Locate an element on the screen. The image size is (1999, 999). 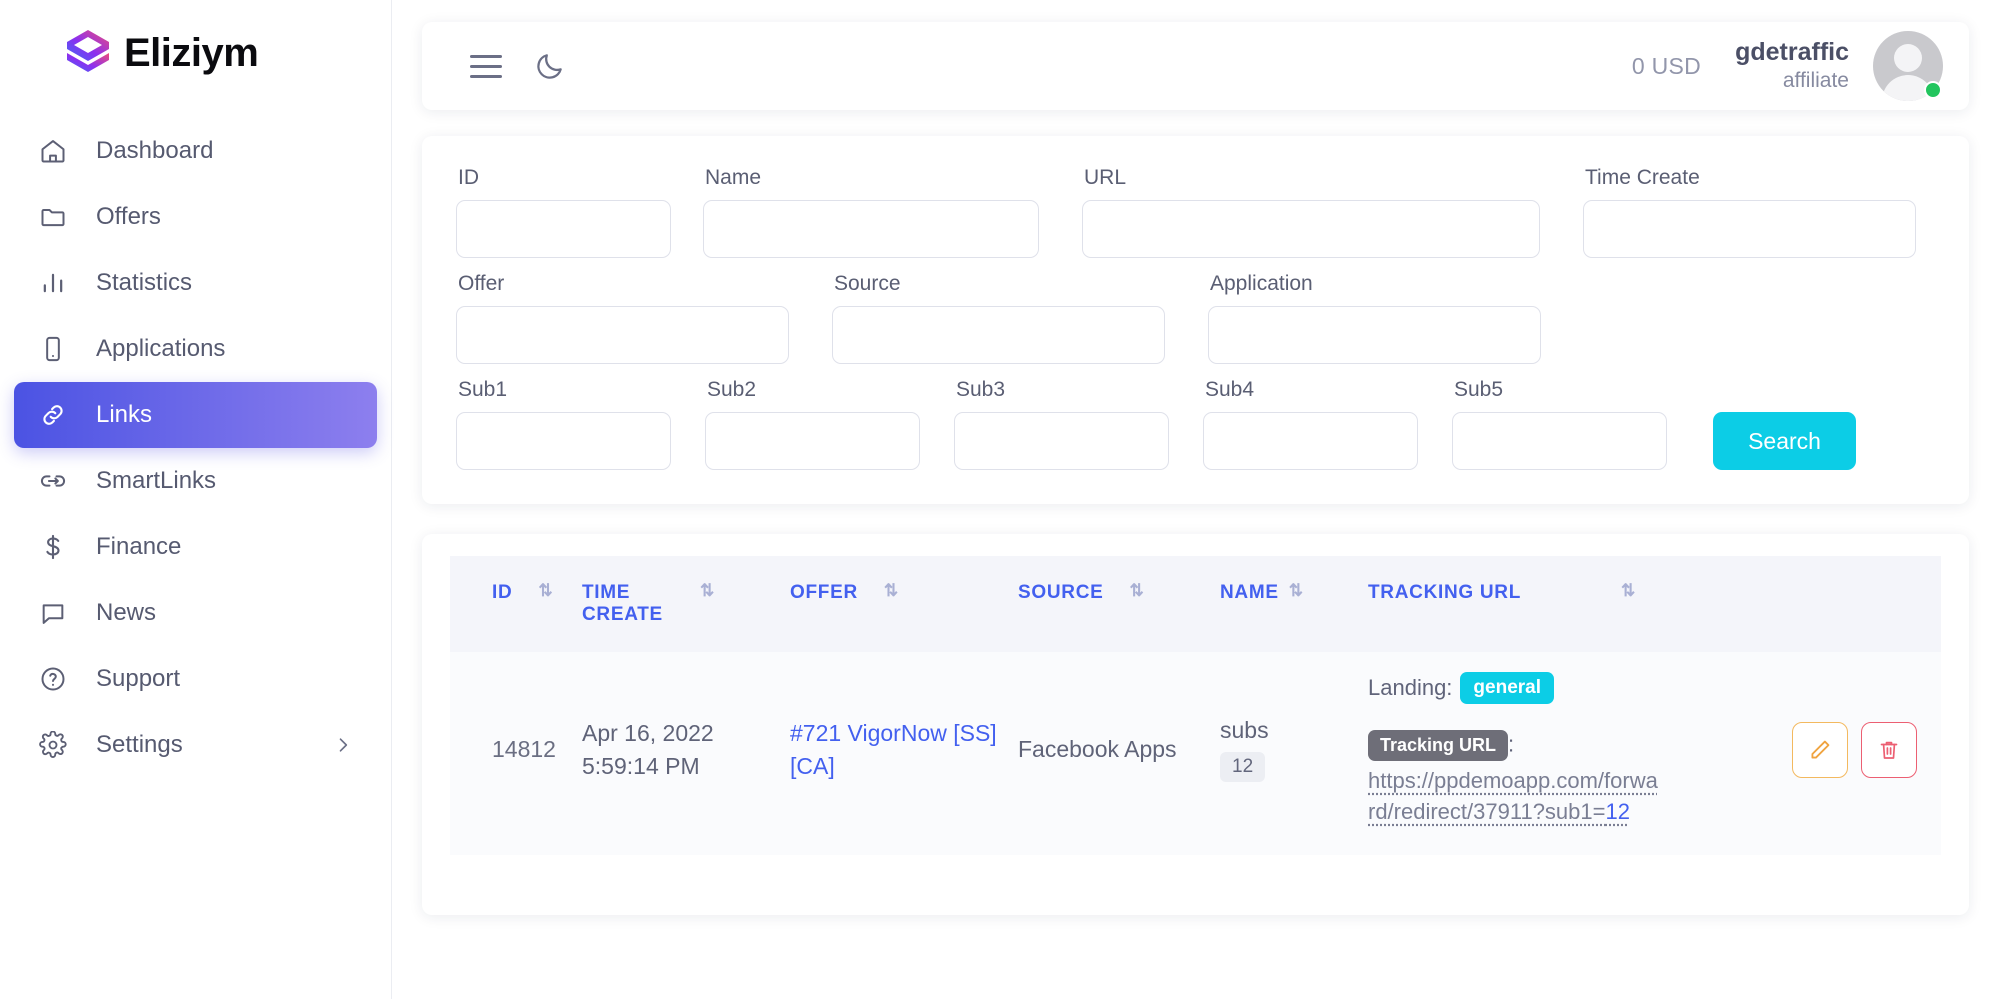
name-text: subs is located at coordinates (1244, 730).